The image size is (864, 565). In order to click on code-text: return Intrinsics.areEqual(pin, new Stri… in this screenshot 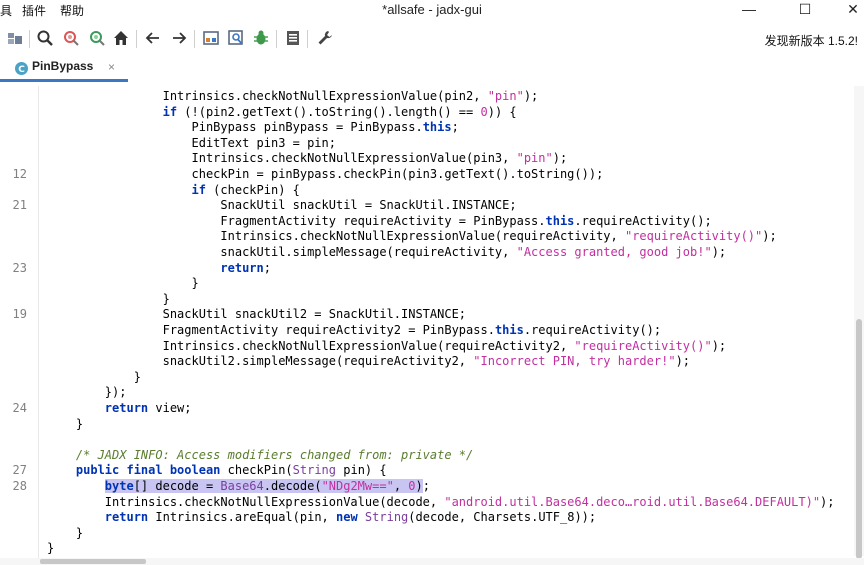, I will do `click(321, 518)`.